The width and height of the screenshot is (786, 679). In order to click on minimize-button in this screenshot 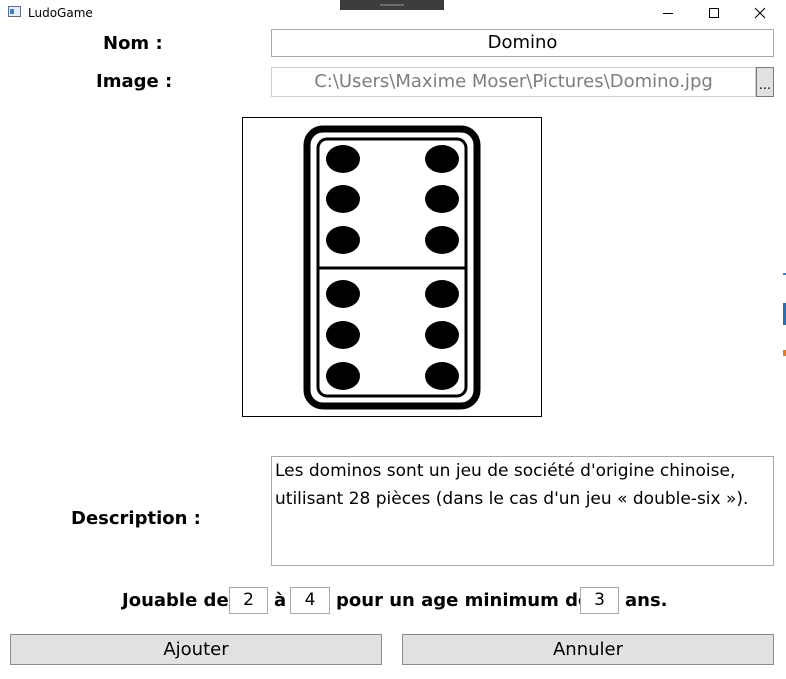, I will do `click(668, 13)`.